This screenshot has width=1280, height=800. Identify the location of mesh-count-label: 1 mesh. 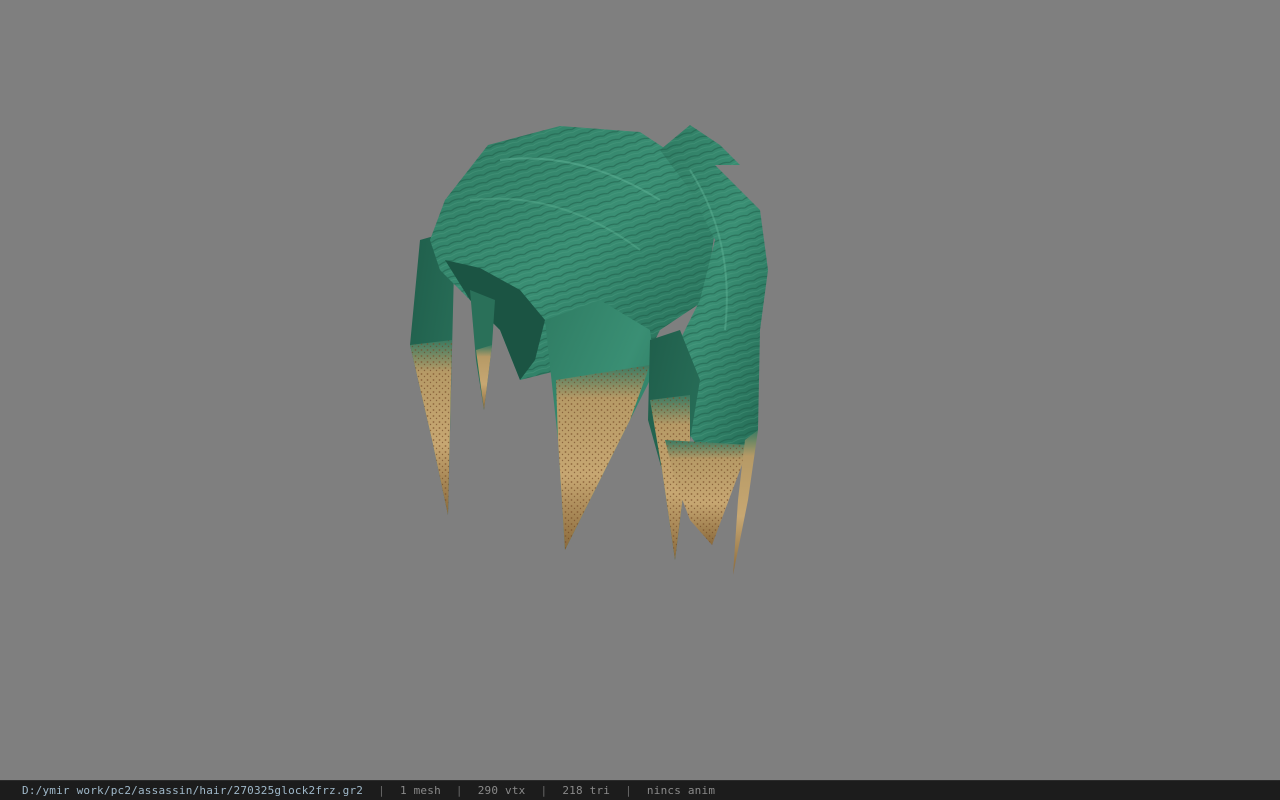
(420, 790).